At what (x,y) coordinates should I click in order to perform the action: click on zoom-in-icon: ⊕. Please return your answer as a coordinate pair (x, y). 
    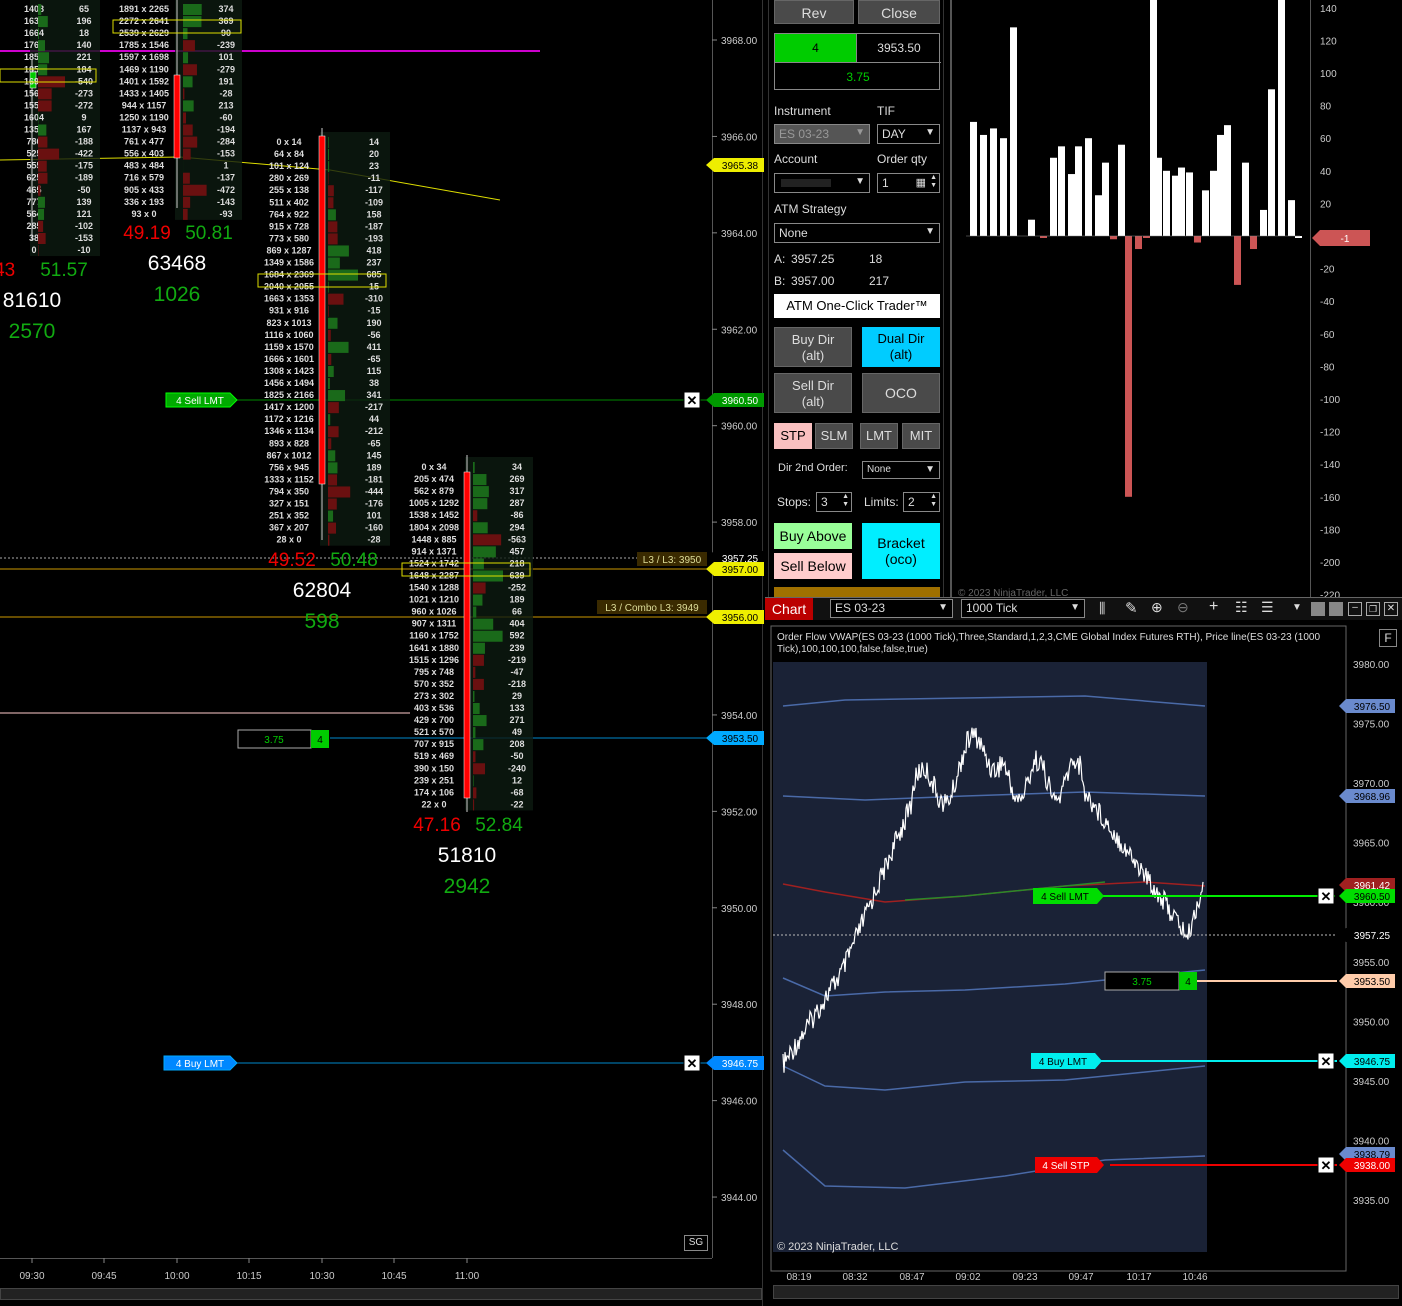
    Looking at the image, I should click on (1157, 607).